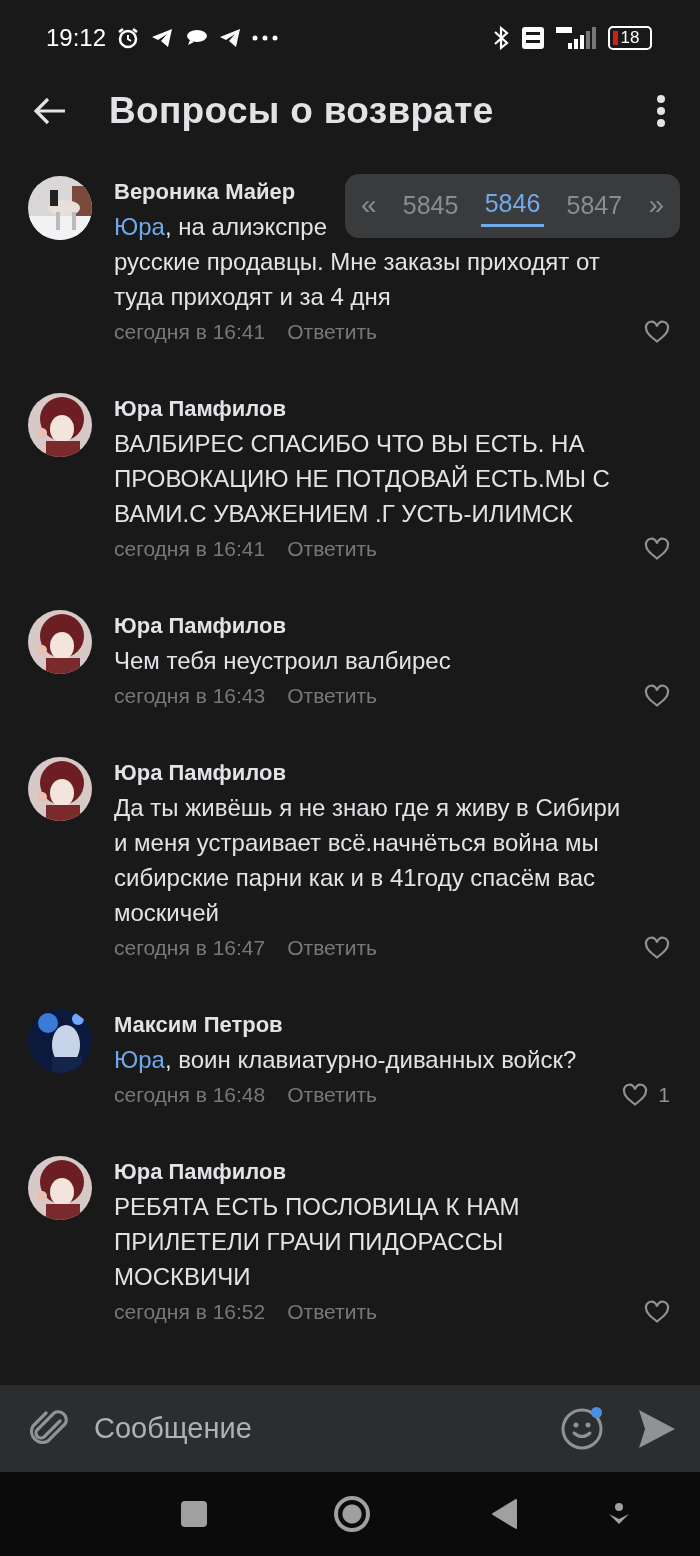 The height and width of the screenshot is (1556, 700). Describe the element at coordinates (253, 297) in the screenshot. I see `comment-text: туда приходят и за 4 дня` at that location.